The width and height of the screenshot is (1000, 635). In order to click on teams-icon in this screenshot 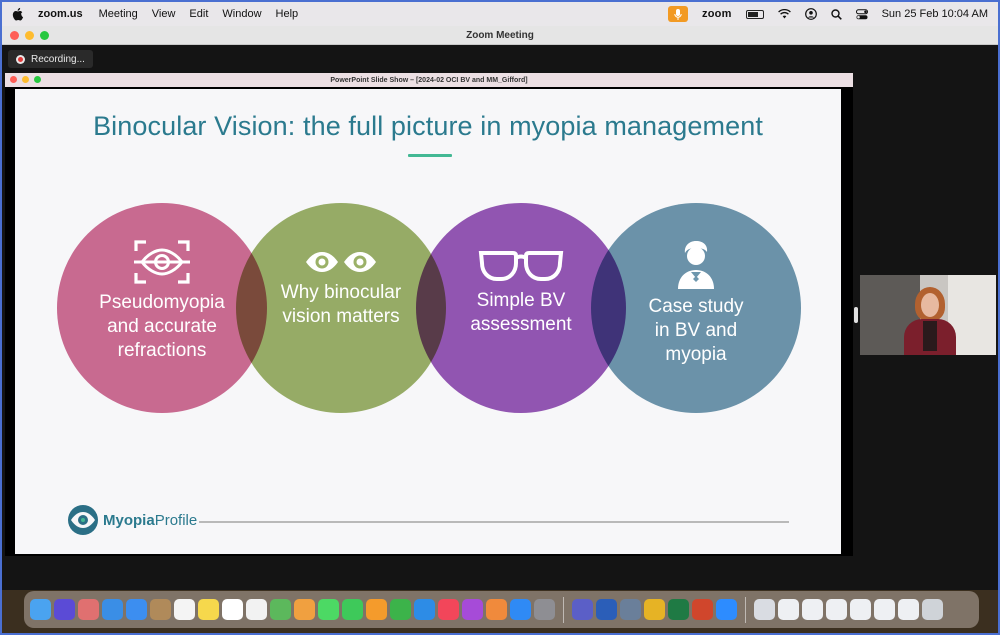, I will do `click(582, 609)`.